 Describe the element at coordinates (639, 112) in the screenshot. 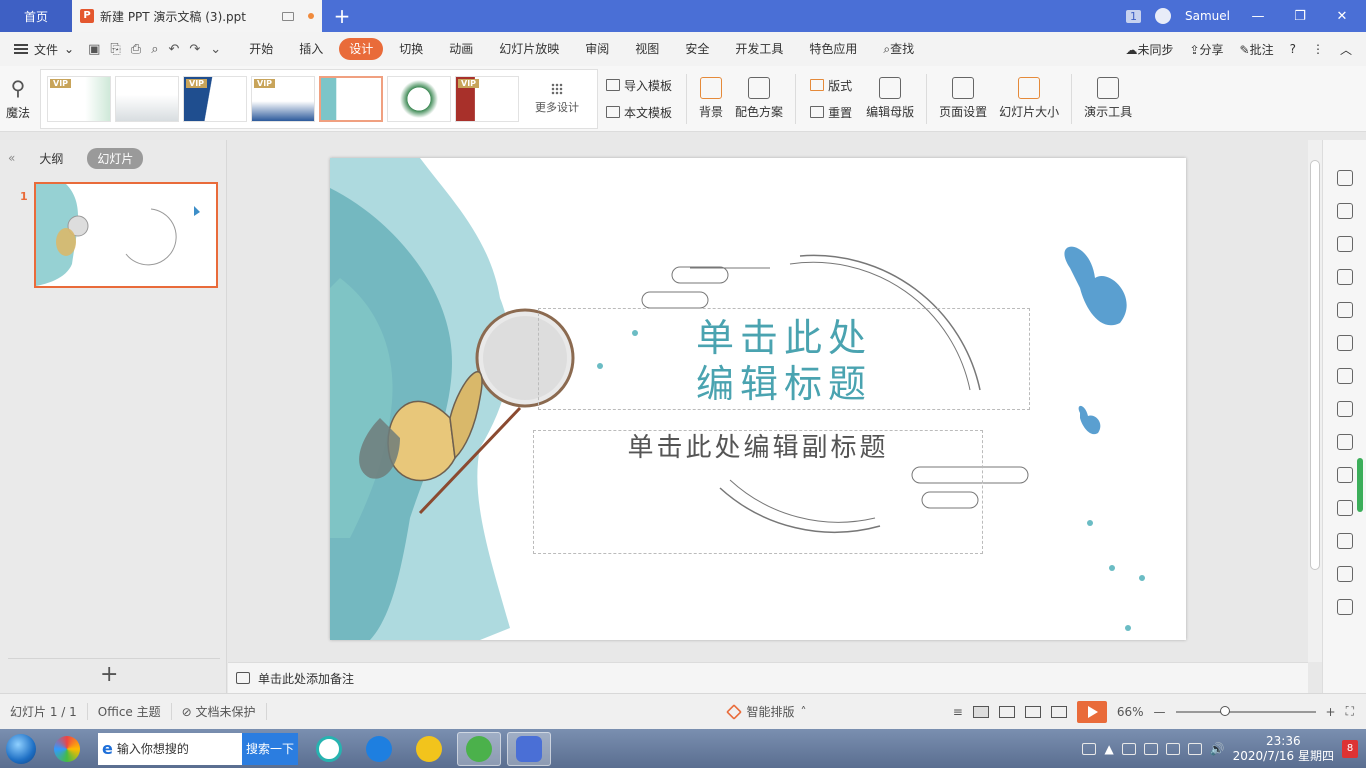

I see `this-template-button: 本文模板` at that location.